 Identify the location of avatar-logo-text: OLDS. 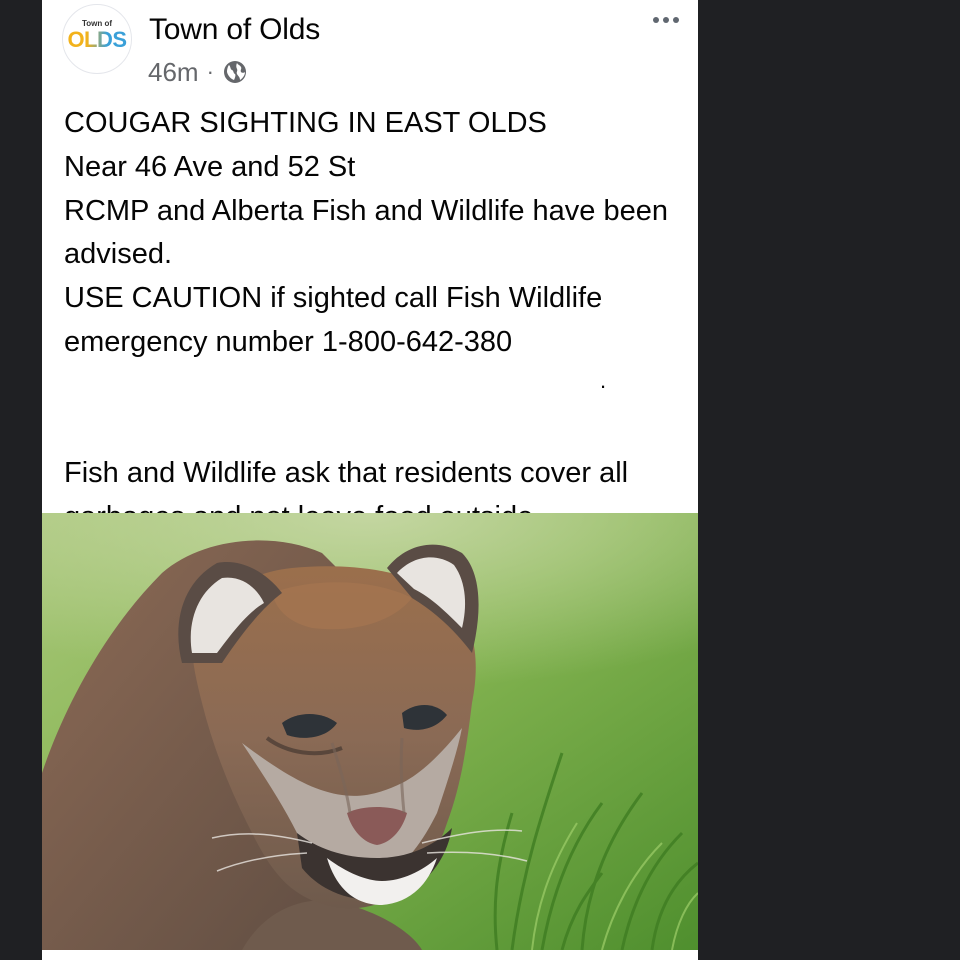
(97, 40).